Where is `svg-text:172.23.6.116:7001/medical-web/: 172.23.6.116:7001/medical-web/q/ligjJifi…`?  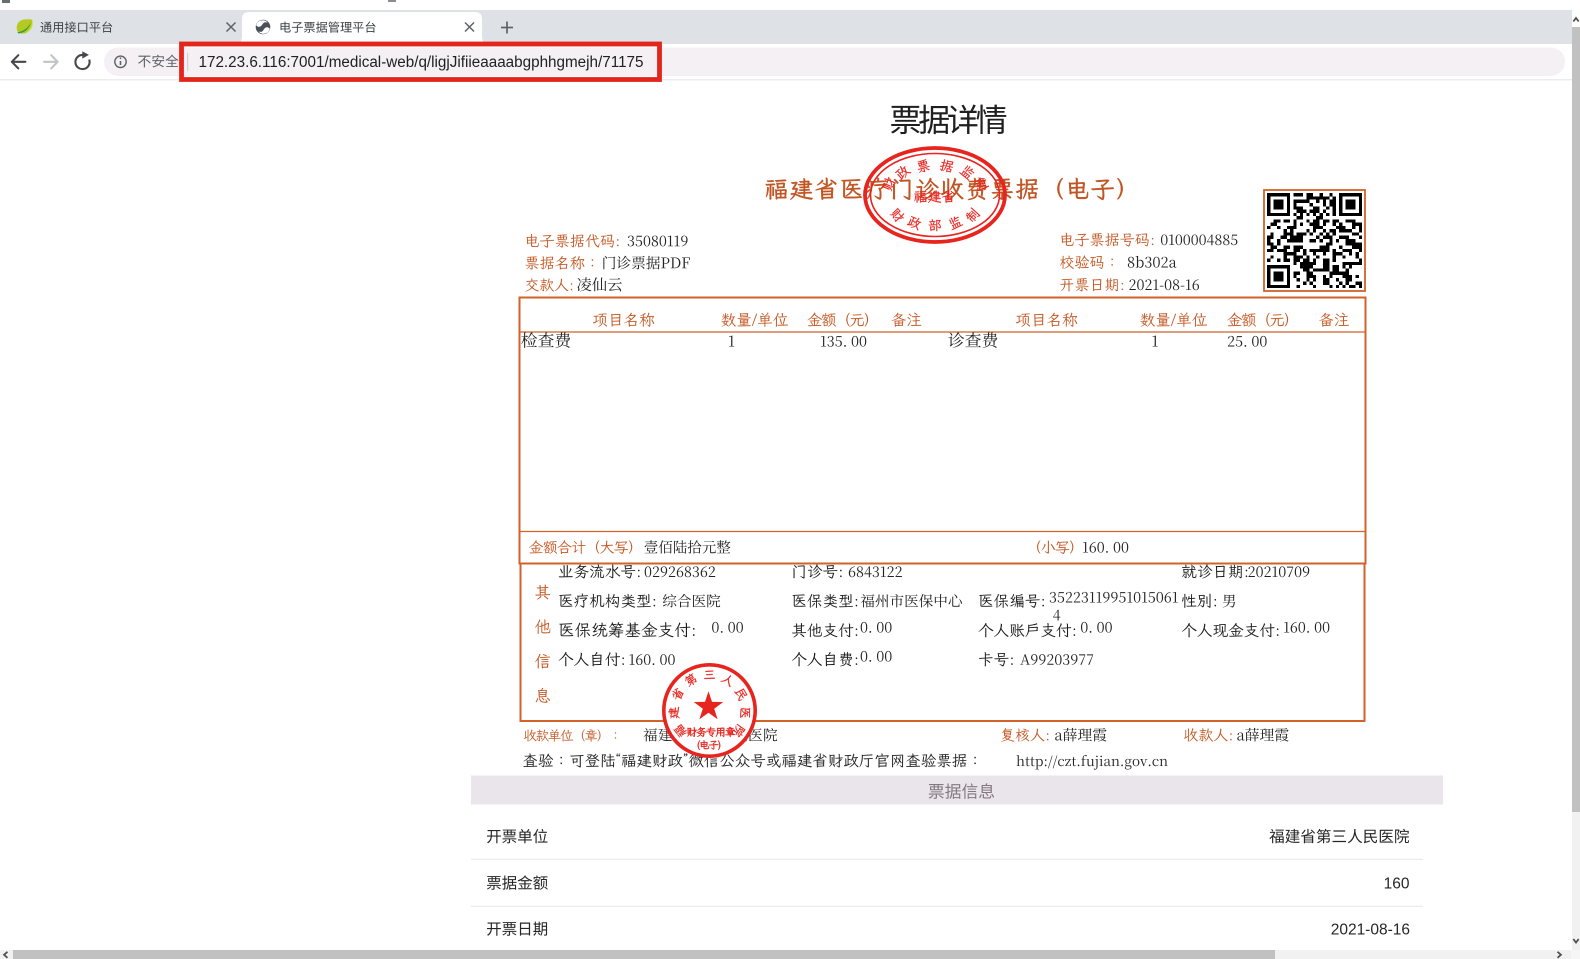
svg-text:172.23.6.116:7001/medical-web/: 172.23.6.116:7001/medical-web/q/ligjJifi… is located at coordinates (421, 62).